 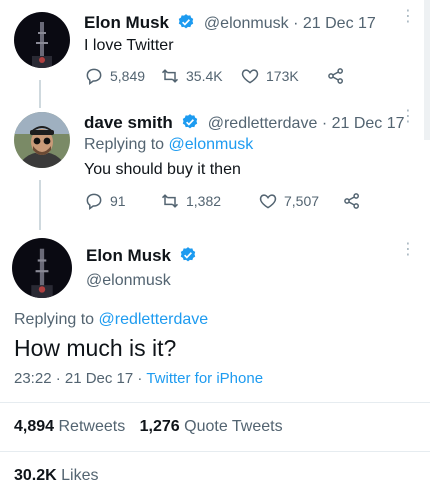 I want to click on likes-count: 30.2K, so click(x=35, y=475).